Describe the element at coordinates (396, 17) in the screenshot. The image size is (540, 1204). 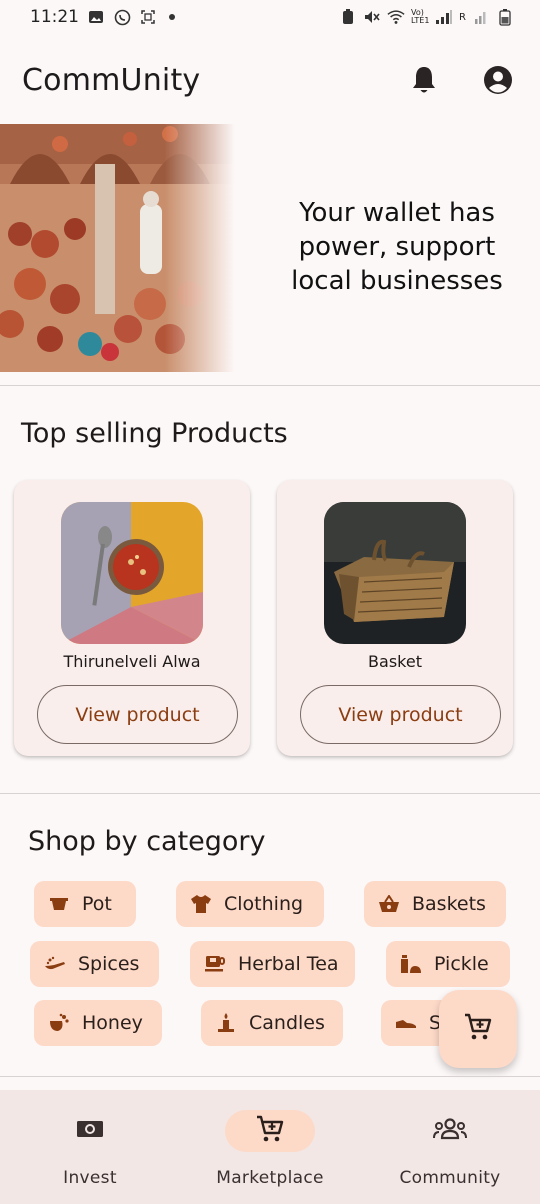
I see `wifi-icon` at that location.